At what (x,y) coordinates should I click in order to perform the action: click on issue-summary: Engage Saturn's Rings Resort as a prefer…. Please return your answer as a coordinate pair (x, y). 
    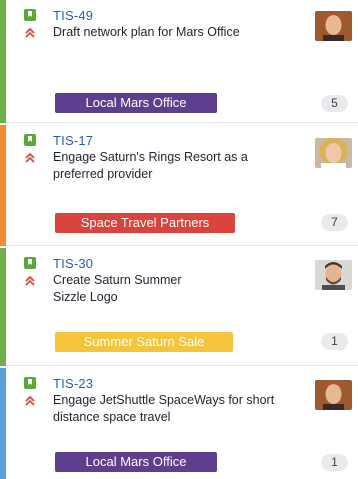
    Looking at the image, I should click on (150, 165).